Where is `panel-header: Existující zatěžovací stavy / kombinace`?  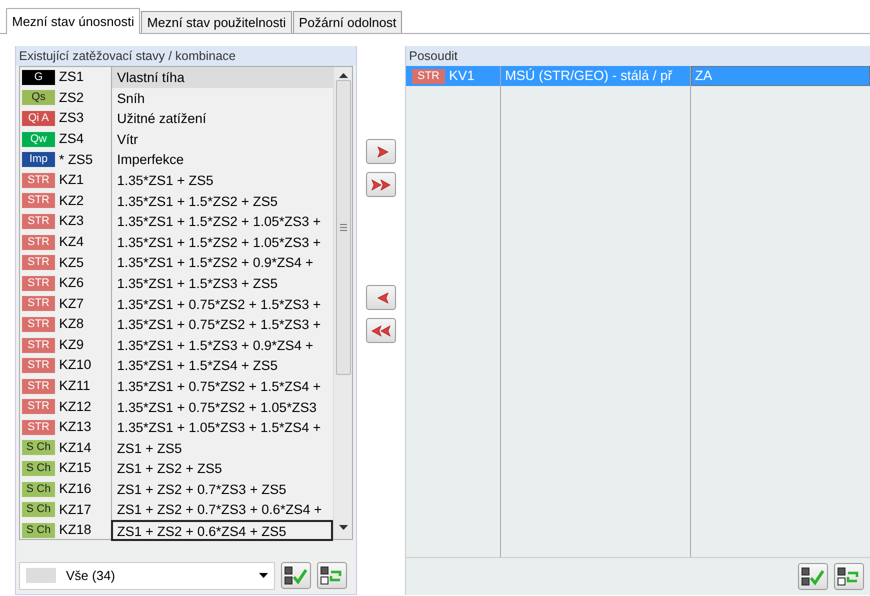 panel-header: Existující zatěžovací stavy / kombinace is located at coordinates (186, 56).